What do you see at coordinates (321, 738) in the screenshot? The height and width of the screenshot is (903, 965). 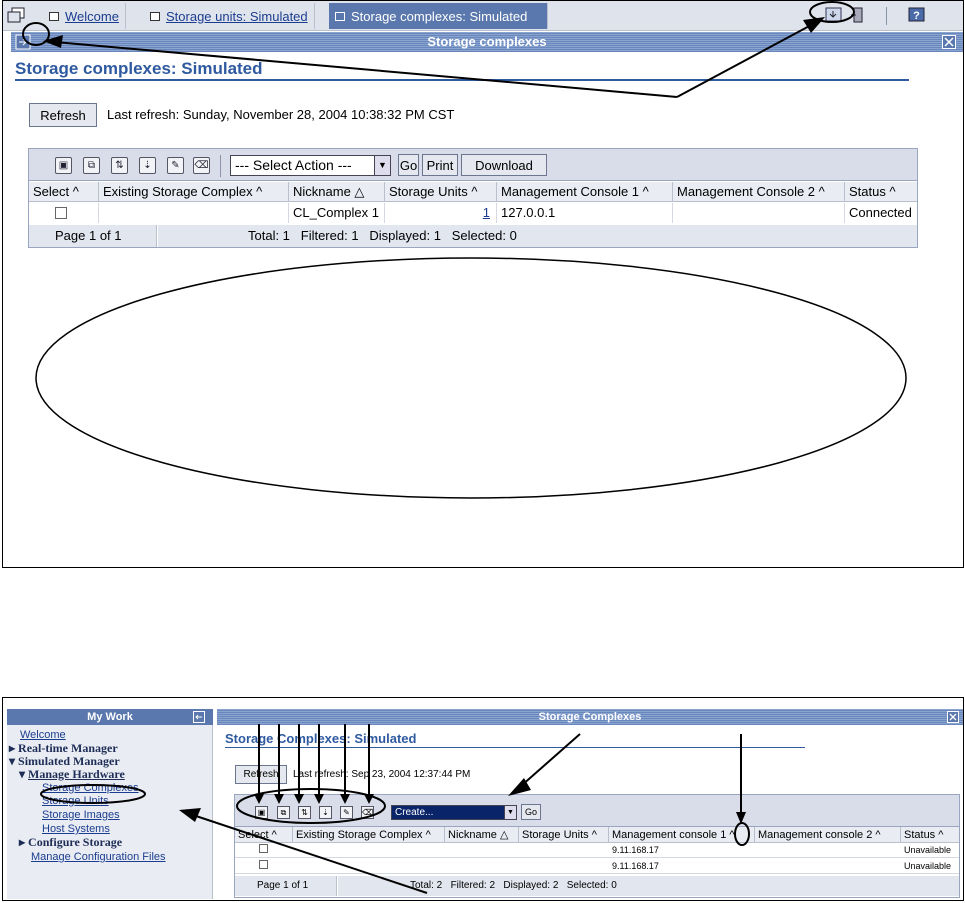 I see `page-title-2: Storage Complexes: Simulated` at bounding box center [321, 738].